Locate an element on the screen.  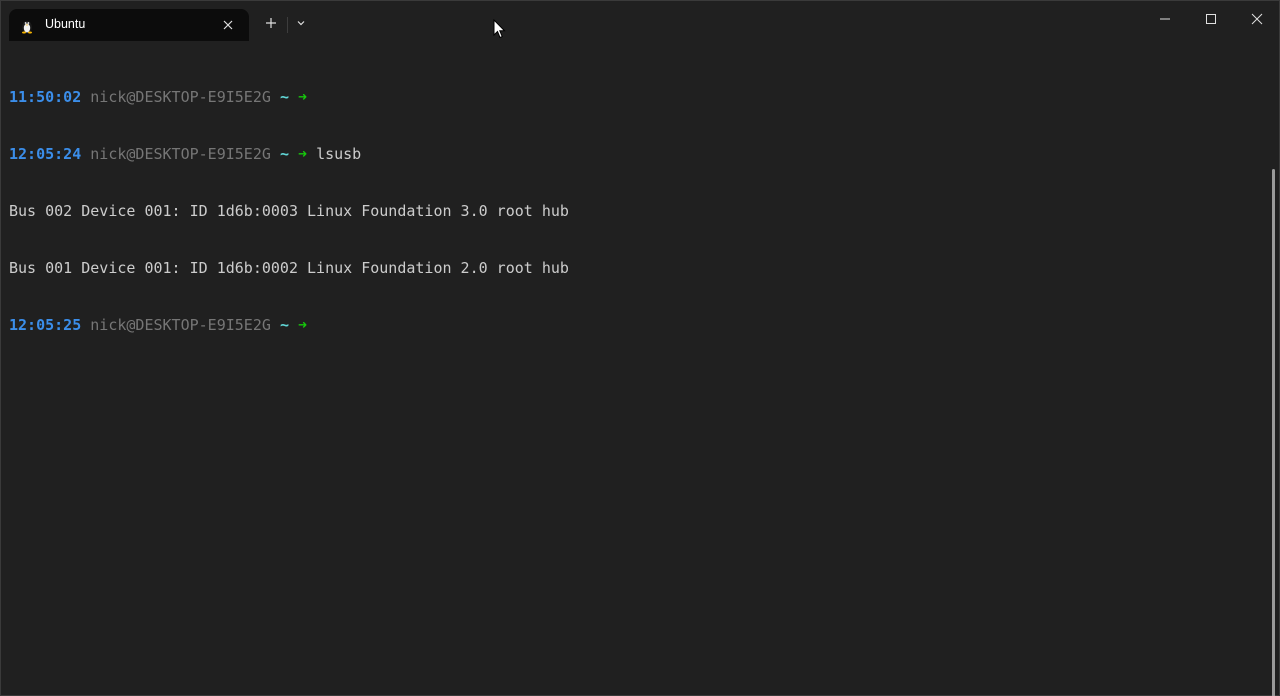
prompt-line: 12:05:25 nick@DESKTOP-E9I5E2G ~ ➜ is located at coordinates (289, 325).